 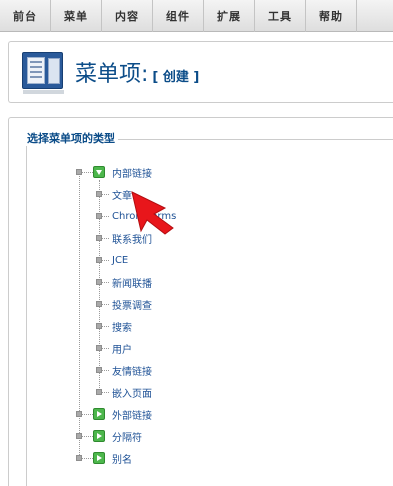 I want to click on tree-node-label: 嵌入页面, so click(x=132, y=394).